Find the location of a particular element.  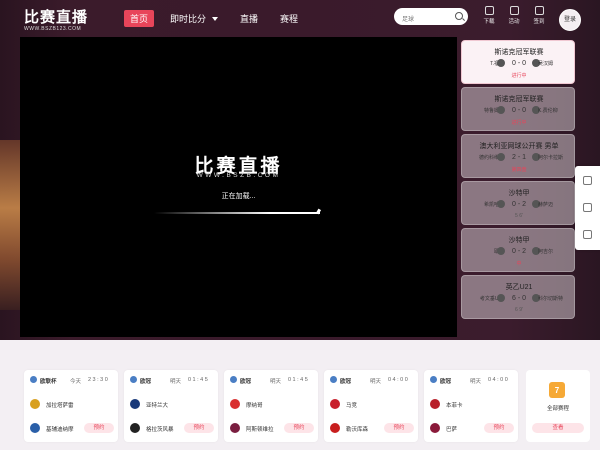

logo-text: 比赛直播 is located at coordinates (56, 17).